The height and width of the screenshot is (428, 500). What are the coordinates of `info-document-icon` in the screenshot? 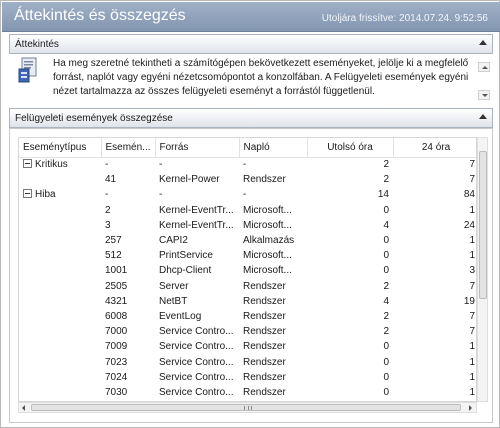 It's located at (27, 70).